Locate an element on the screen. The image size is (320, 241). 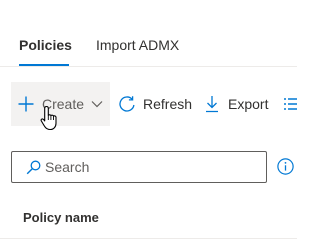
columns-button is located at coordinates (290, 104).